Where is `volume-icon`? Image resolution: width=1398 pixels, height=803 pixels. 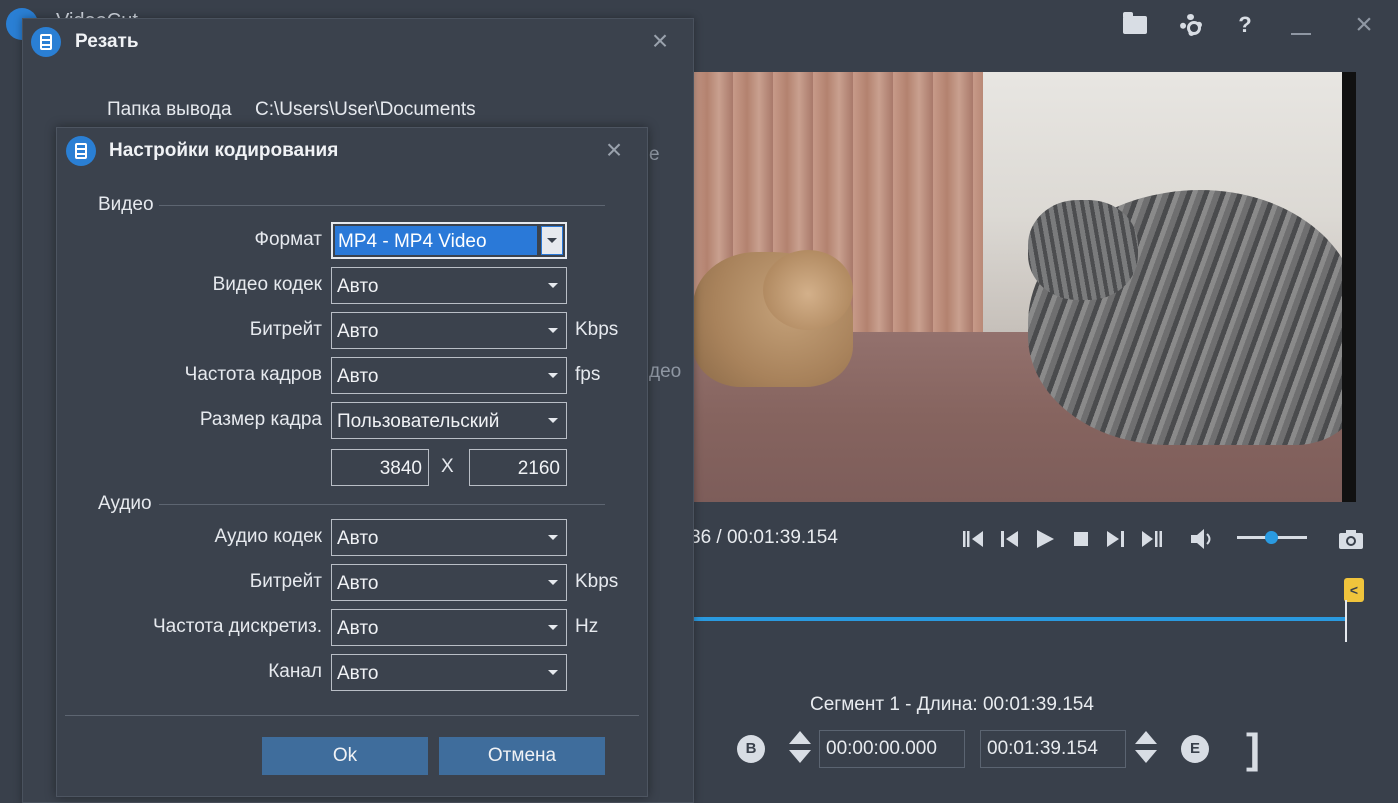 volume-icon is located at coordinates (1203, 539).